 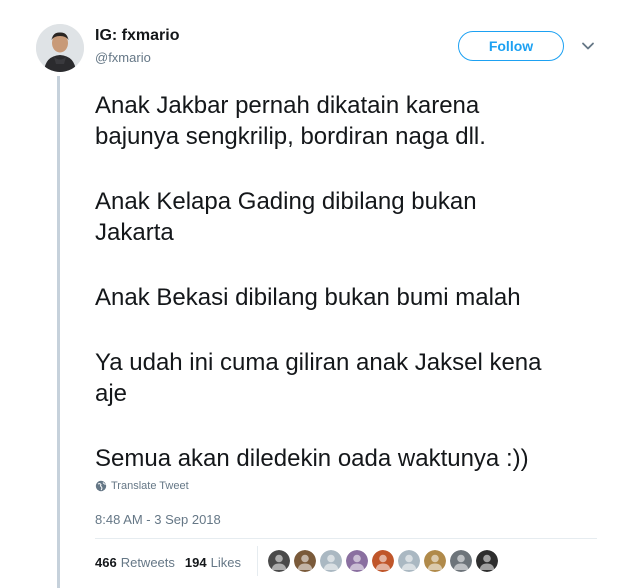 What do you see at coordinates (111, 393) in the screenshot?
I see `tweet-line: aje` at bounding box center [111, 393].